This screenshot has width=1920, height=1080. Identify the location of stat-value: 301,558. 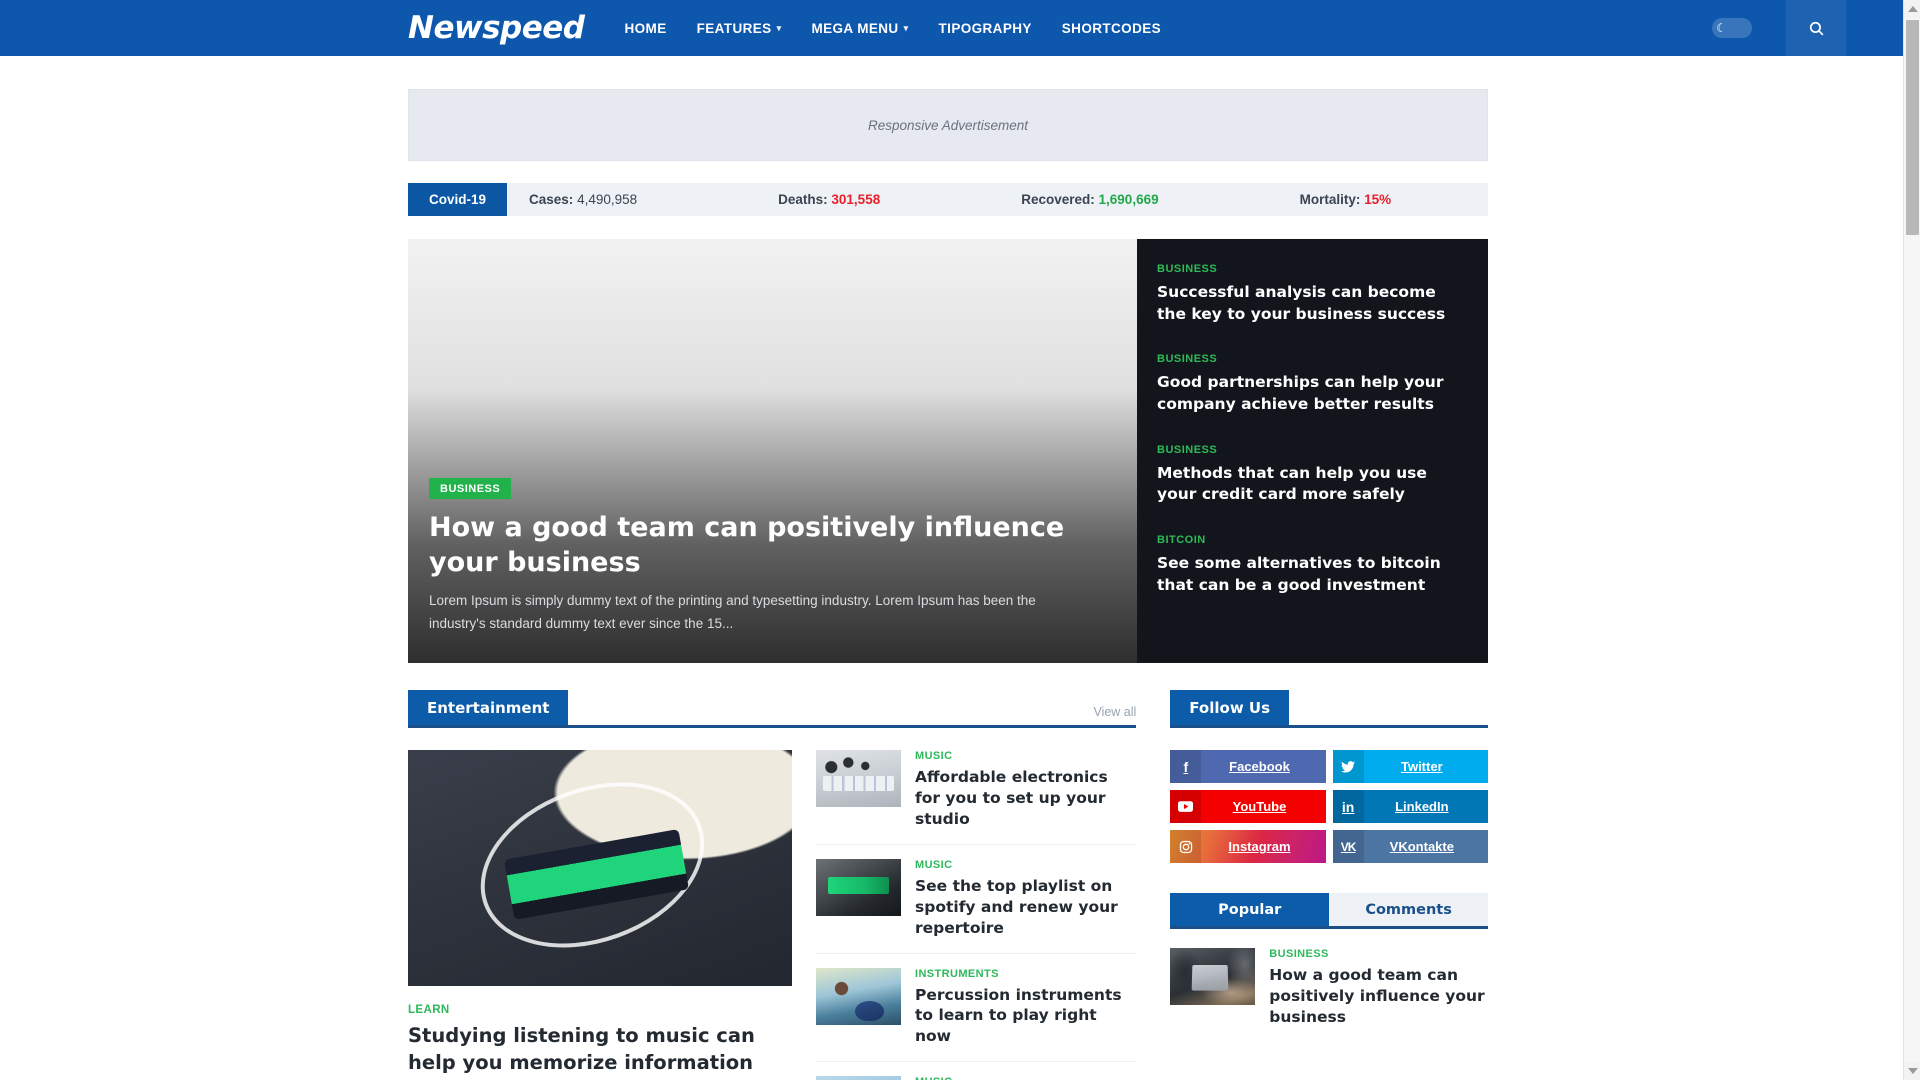
(856, 199).